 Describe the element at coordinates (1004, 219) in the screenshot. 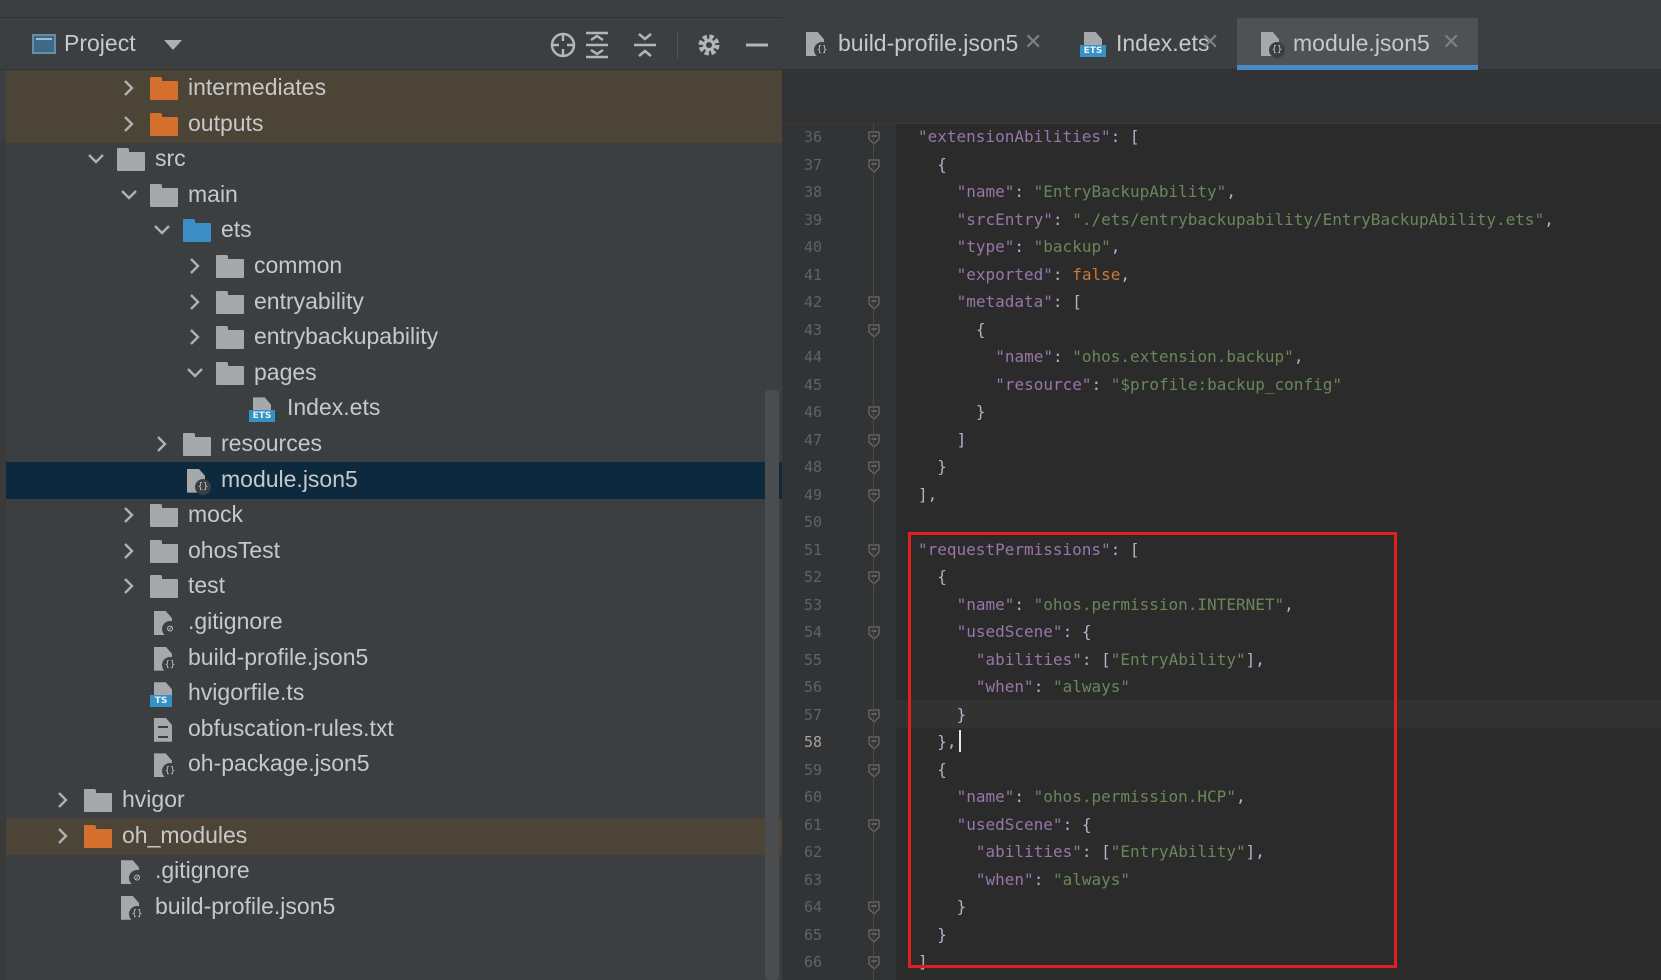

I see `code-token: "srcEntry"` at that location.